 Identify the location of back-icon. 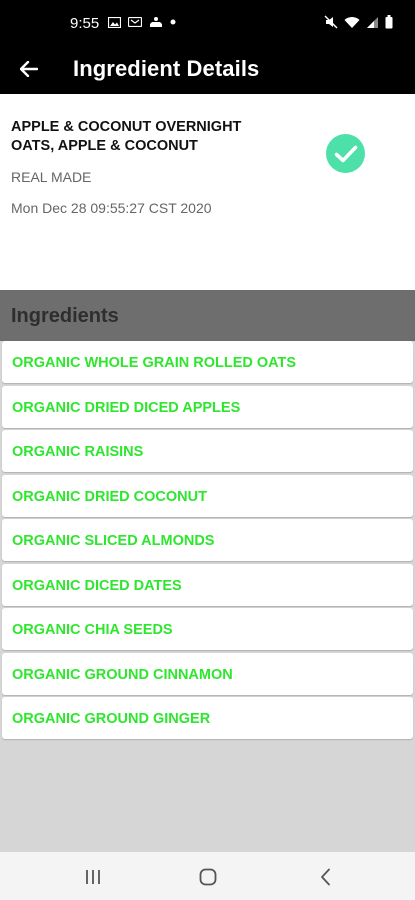
(325, 877).